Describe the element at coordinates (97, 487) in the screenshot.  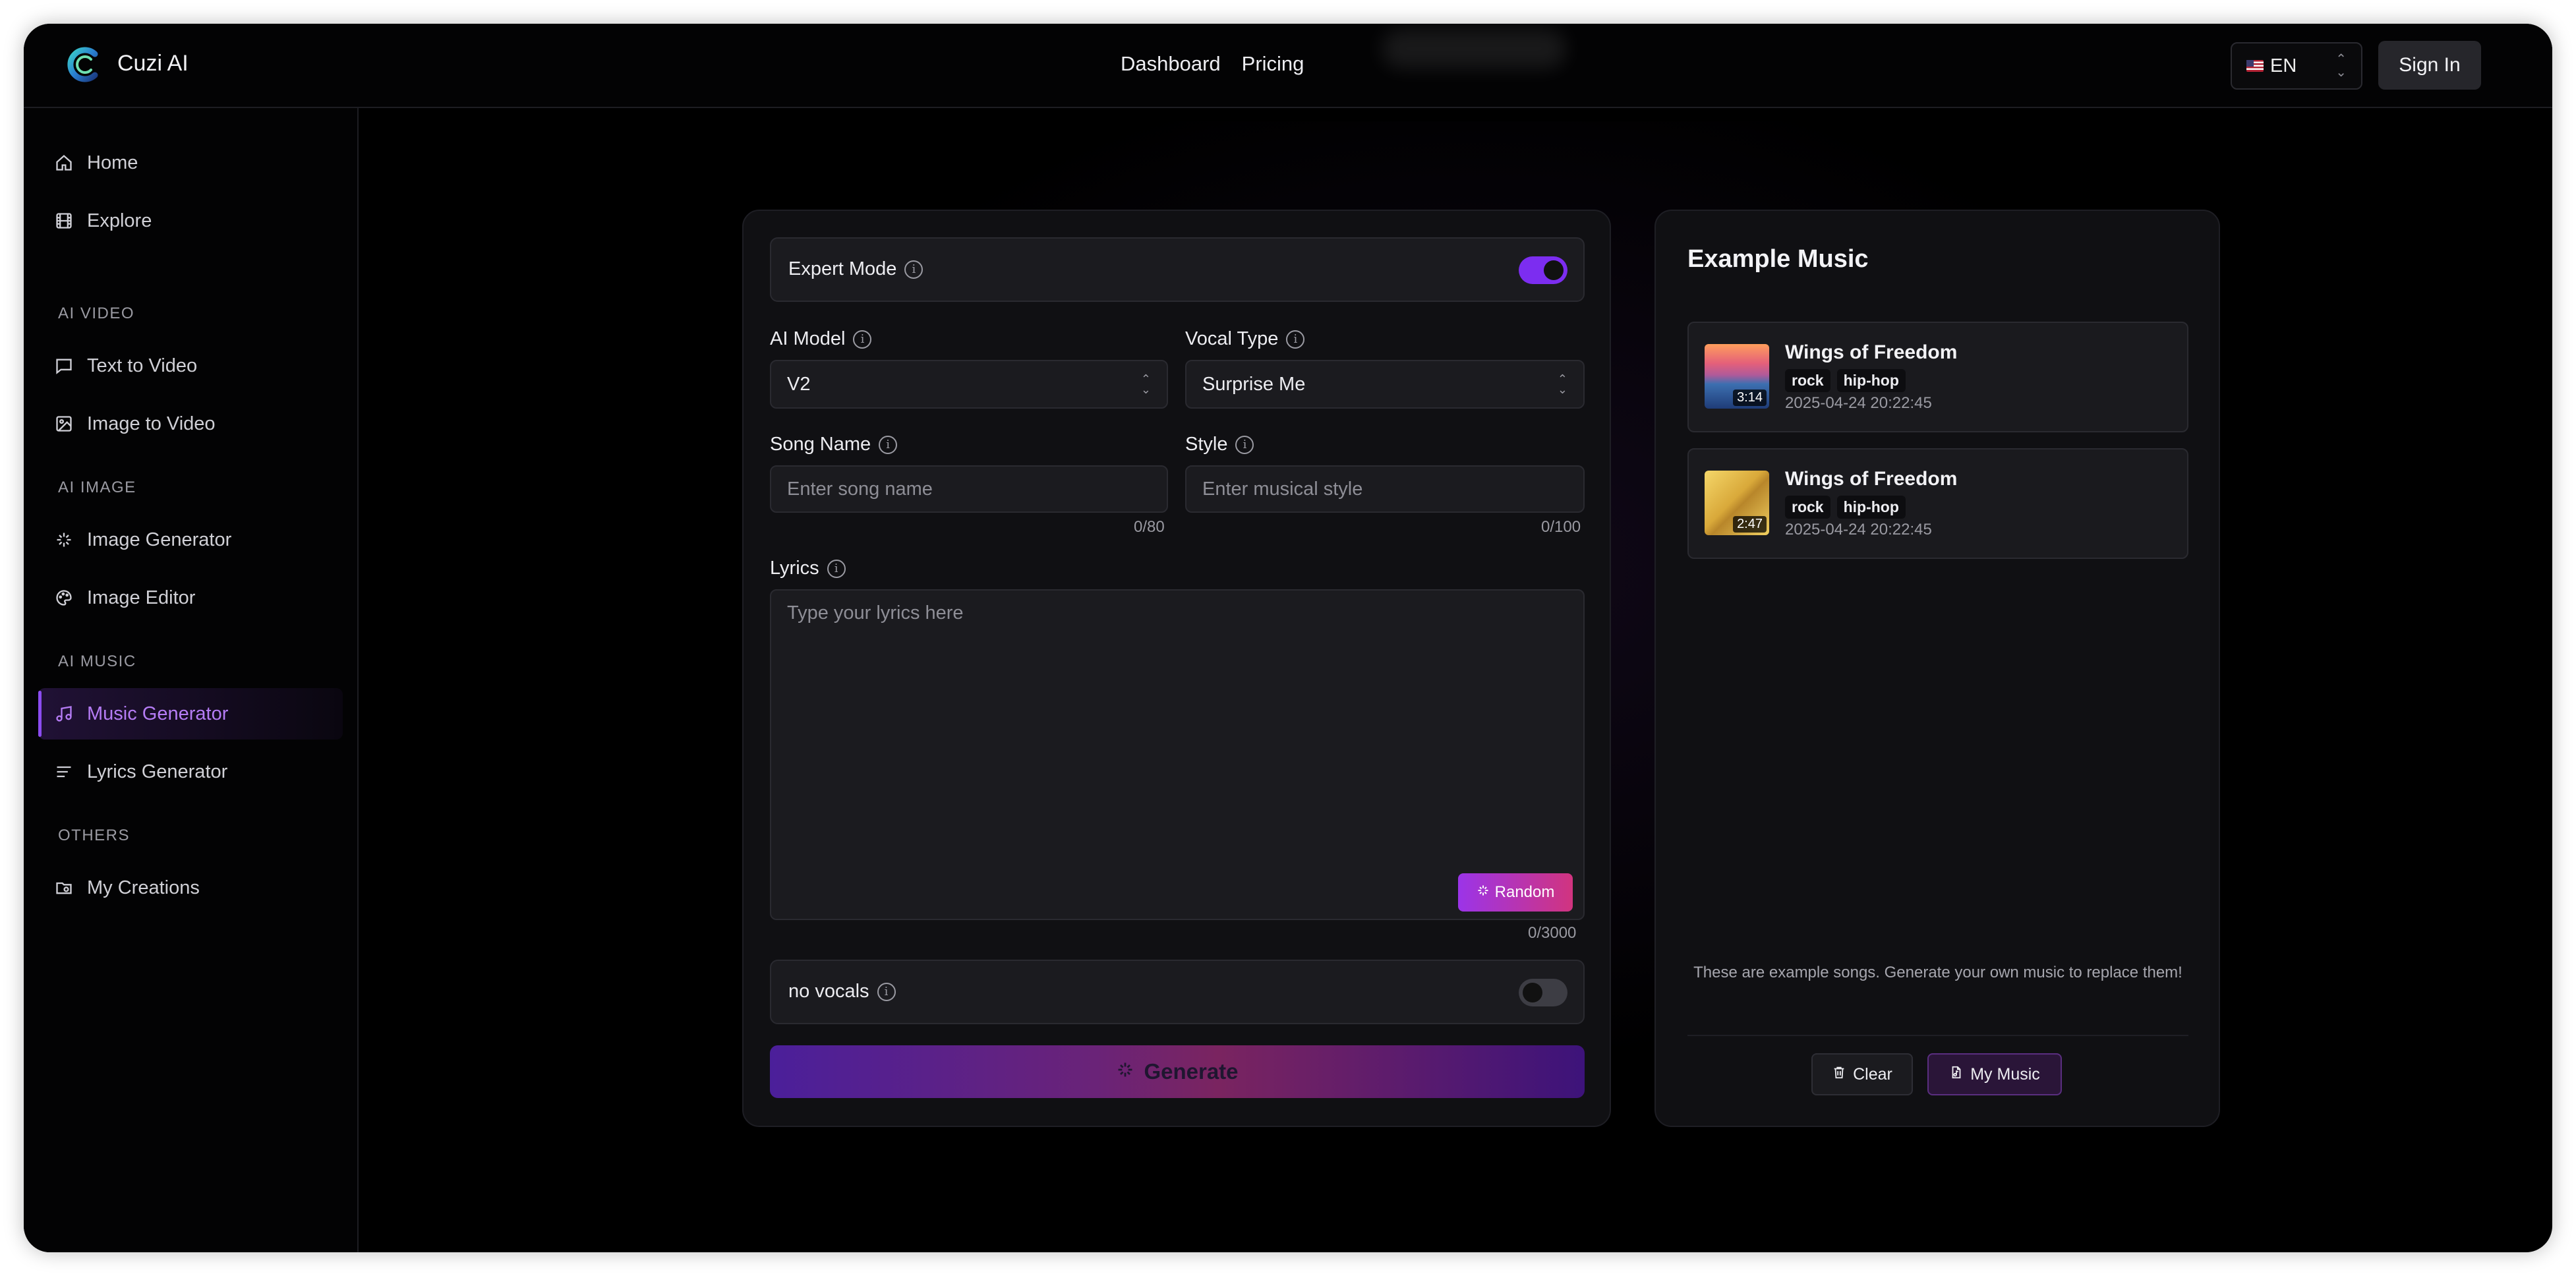
I see `section-ai-image: AI IMAGE` at that location.